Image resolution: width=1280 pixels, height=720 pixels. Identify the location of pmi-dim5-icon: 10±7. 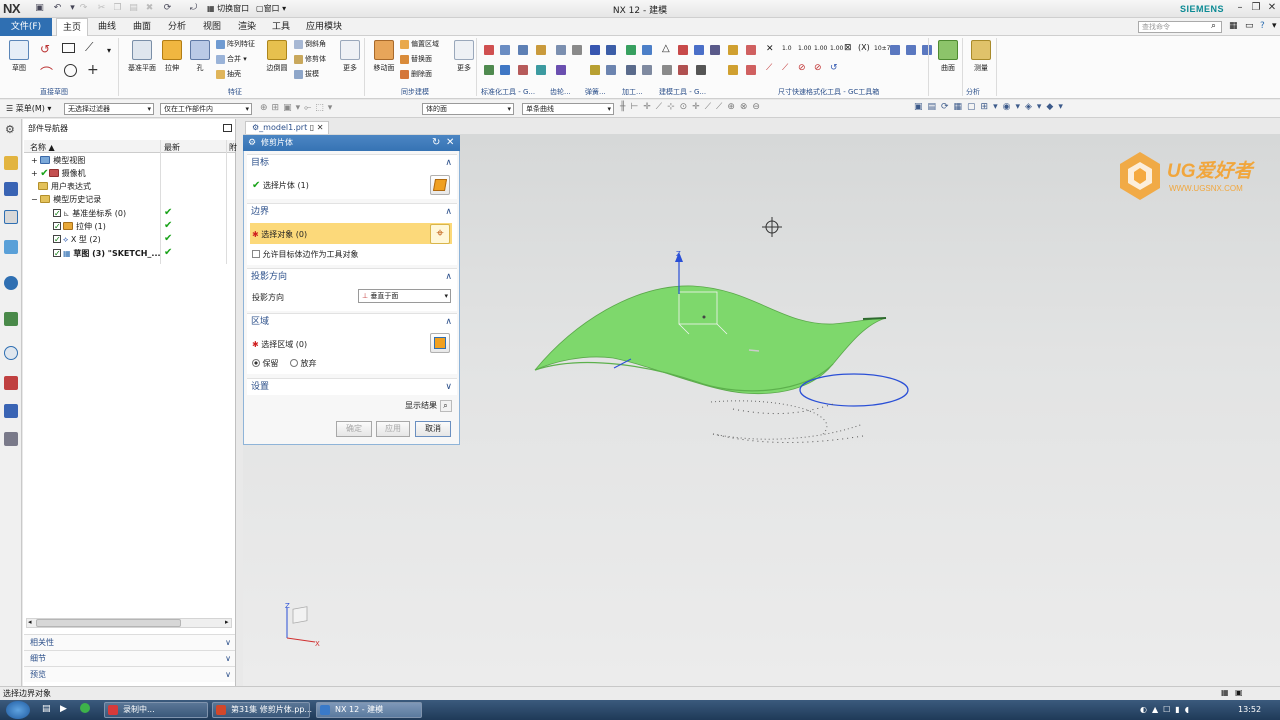
(882, 48).